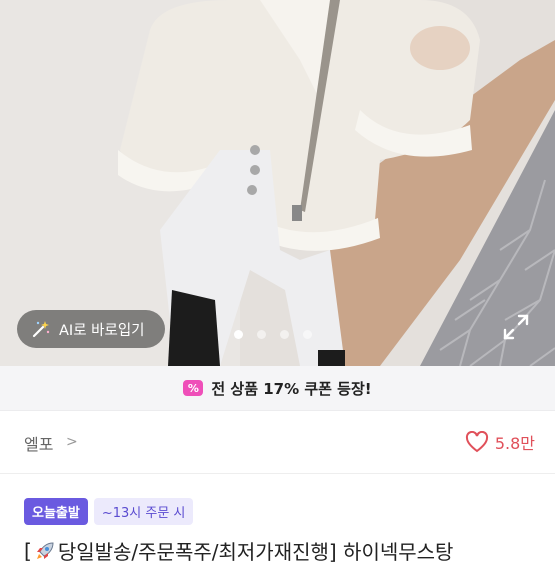 Image resolution: width=555 pixels, height=565 pixels. What do you see at coordinates (193, 388) in the screenshot?
I see `coupon-ticket-icon: %` at bounding box center [193, 388].